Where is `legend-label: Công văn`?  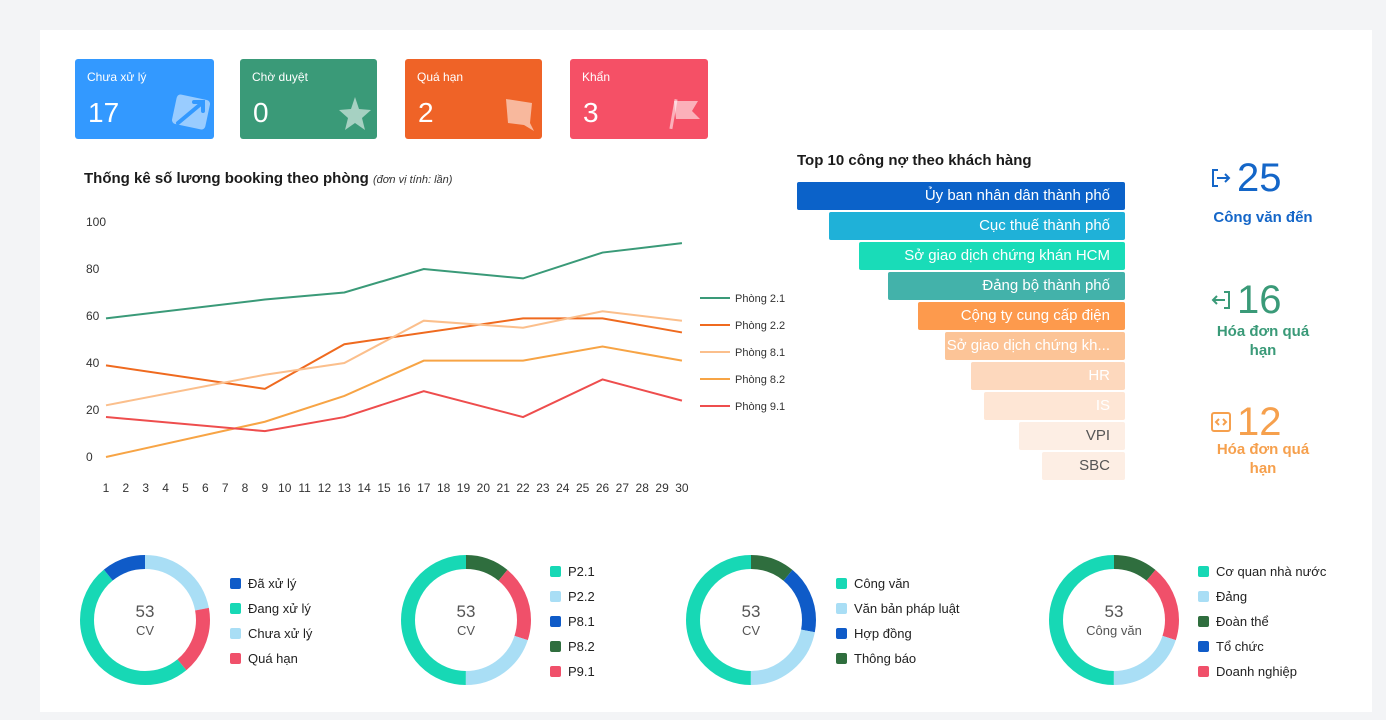 legend-label: Công văn is located at coordinates (882, 583).